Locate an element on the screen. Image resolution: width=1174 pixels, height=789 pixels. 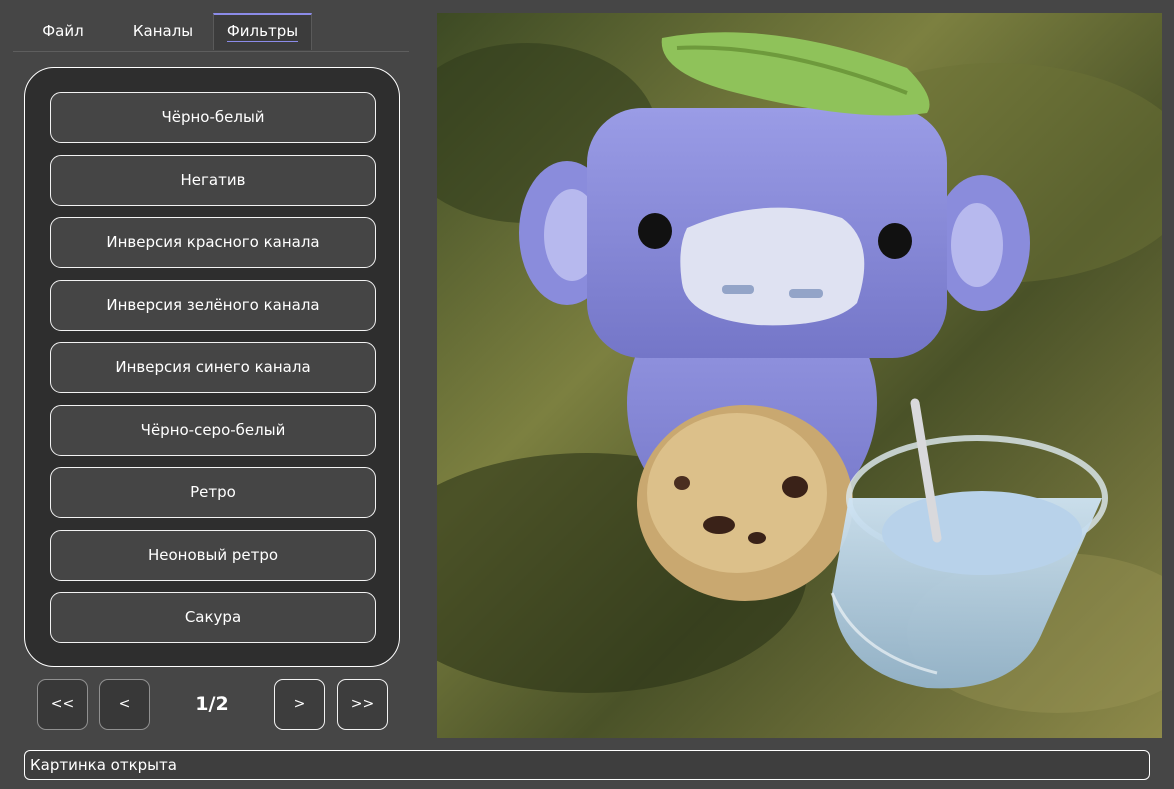
first-page-button: << is located at coordinates (62, 704).